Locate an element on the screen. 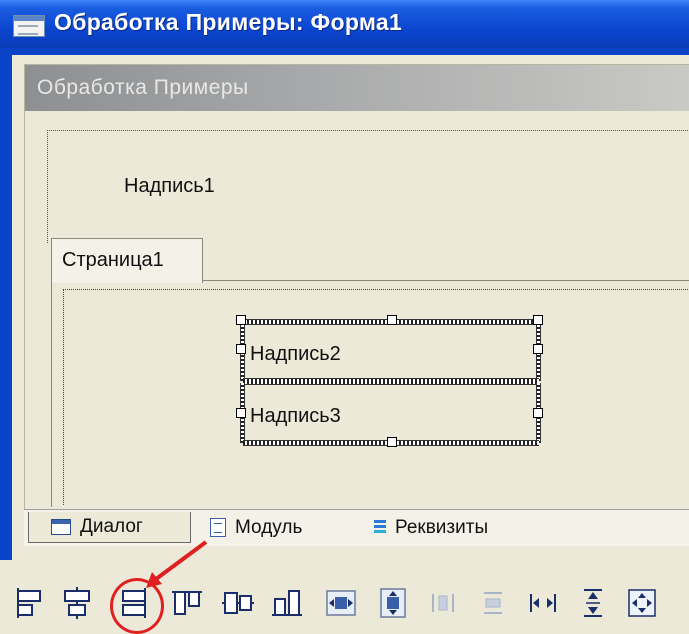 The width and height of the screenshot is (689, 634). space-equal-horizontal-icon is located at coordinates (443, 603).